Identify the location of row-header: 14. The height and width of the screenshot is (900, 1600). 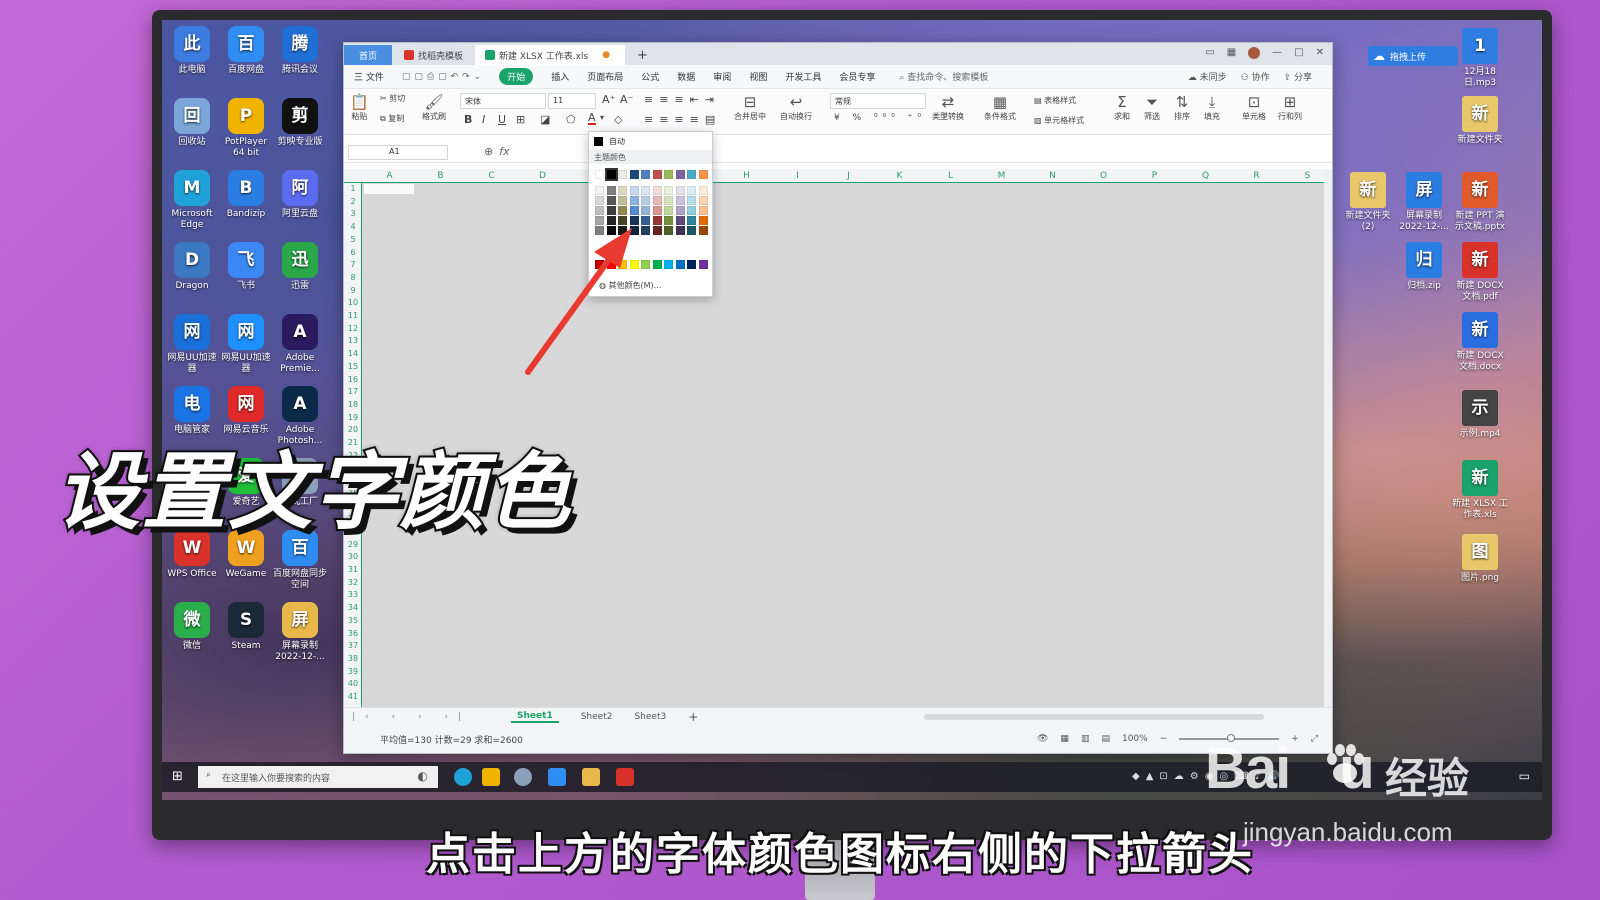
(353, 353).